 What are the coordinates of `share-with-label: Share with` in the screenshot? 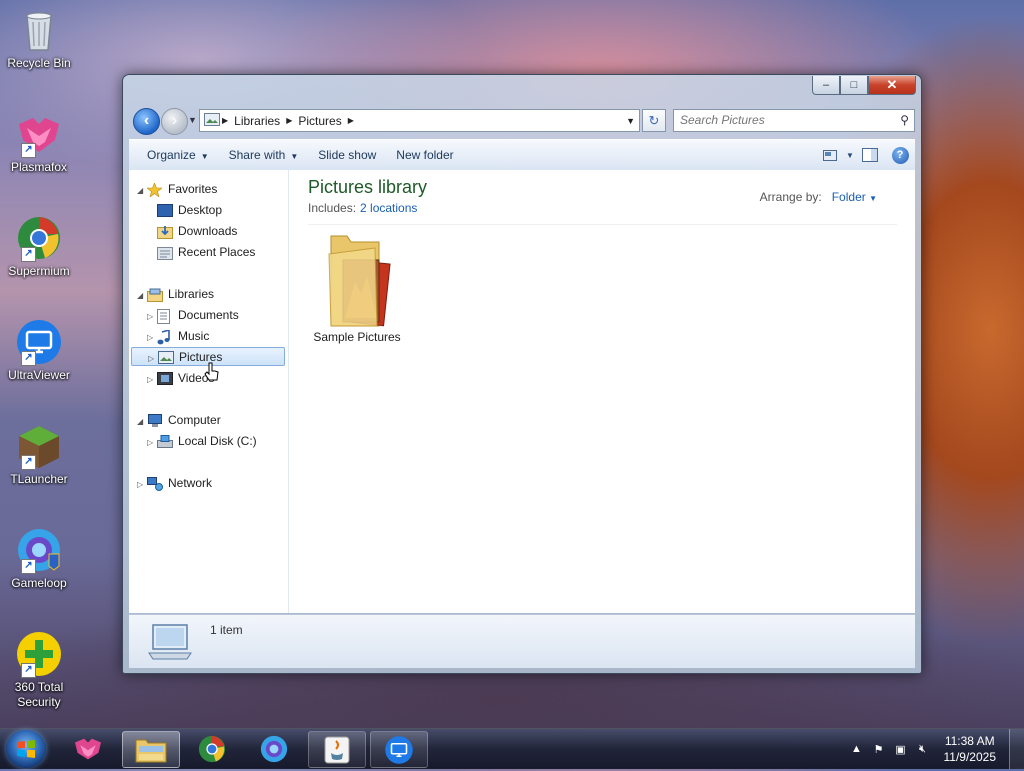 It's located at (257, 155).